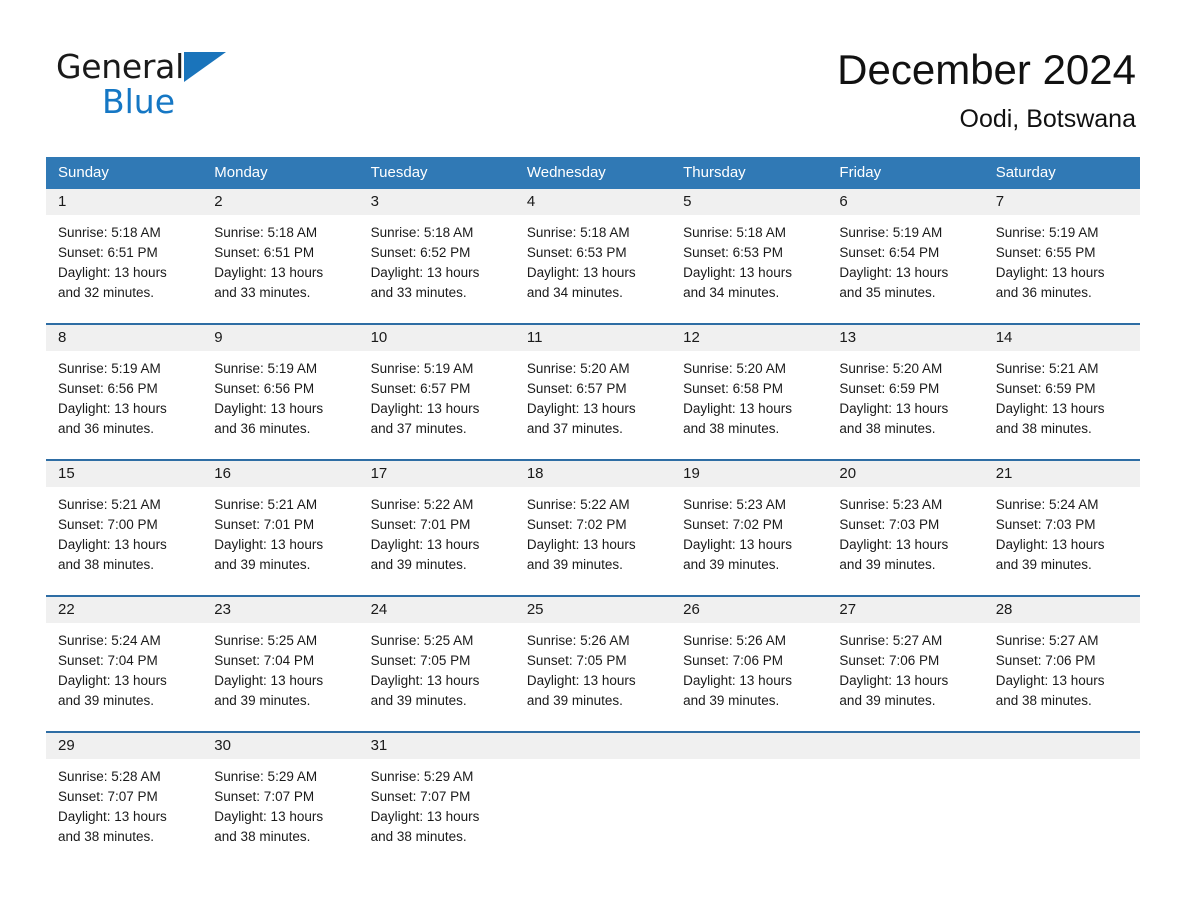 The height and width of the screenshot is (918, 1188). Describe the element at coordinates (280, 610) in the screenshot. I see `day-number: 23` at that location.